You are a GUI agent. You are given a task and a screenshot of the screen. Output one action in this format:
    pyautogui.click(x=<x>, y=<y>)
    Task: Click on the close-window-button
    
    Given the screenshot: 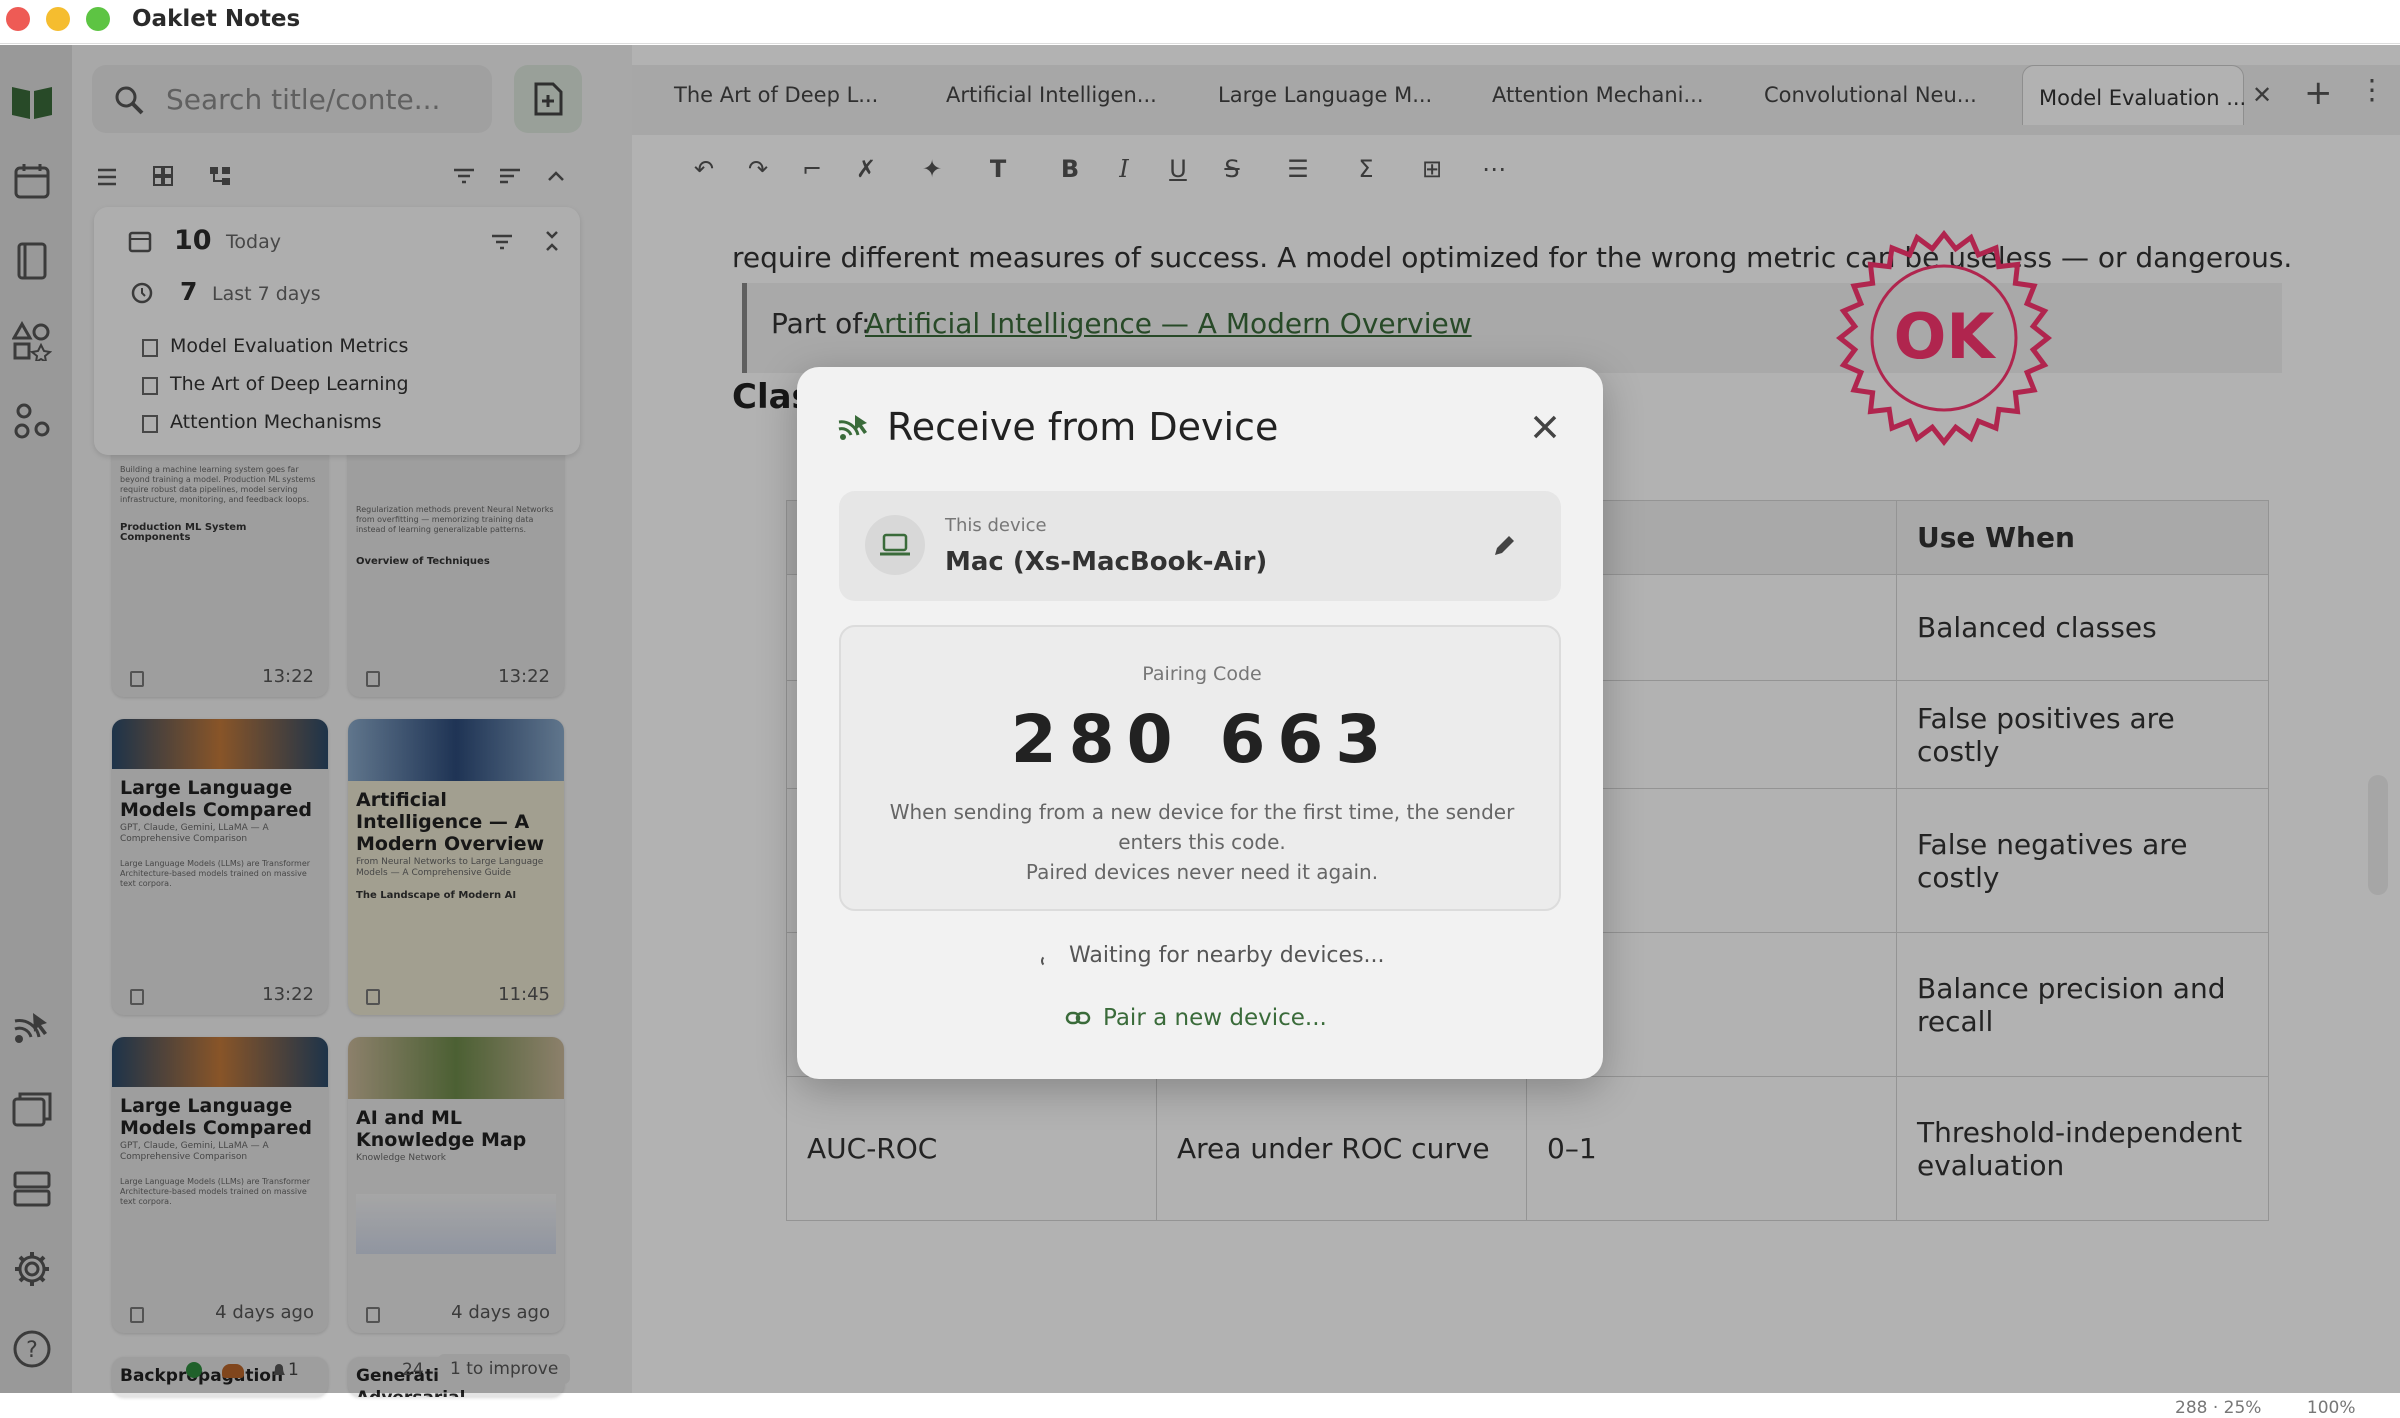 What is the action you would take?
    pyautogui.click(x=18, y=19)
    